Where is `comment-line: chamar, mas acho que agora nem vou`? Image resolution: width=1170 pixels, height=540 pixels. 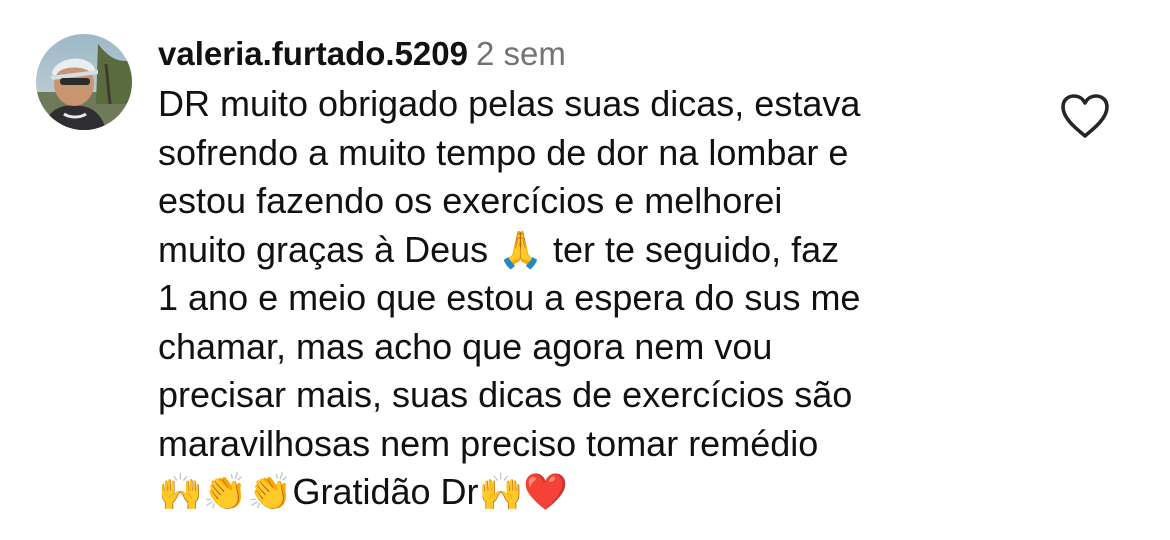
comment-line: chamar, mas acho que agora nem vou is located at coordinates (465, 346).